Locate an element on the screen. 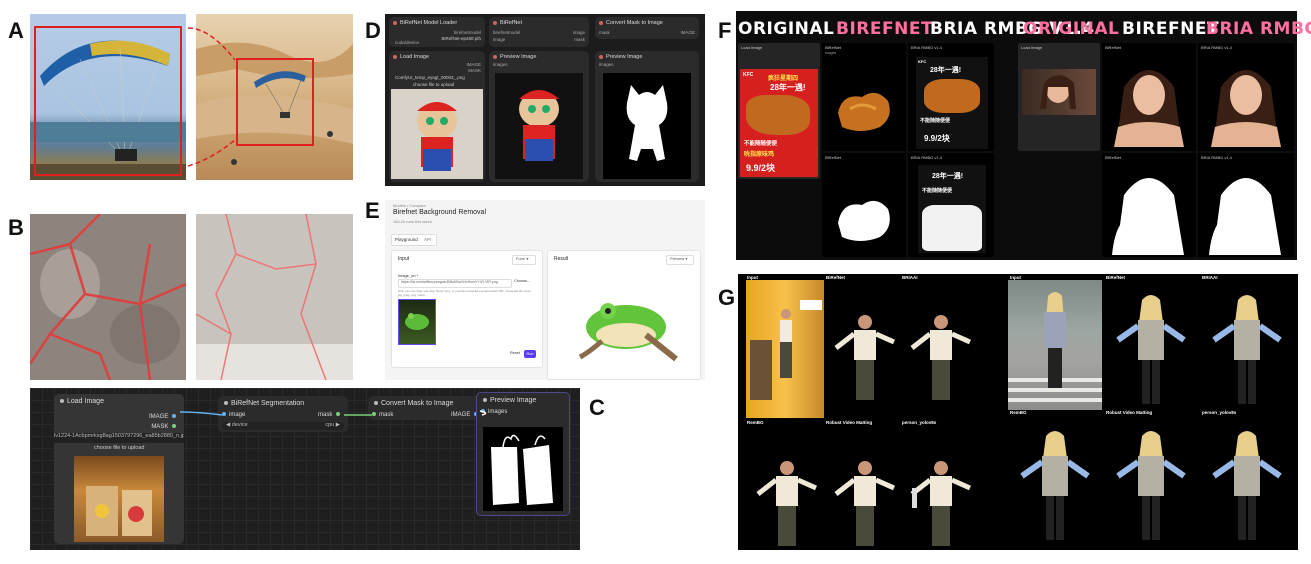  cracked-wall-photo is located at coordinates (274, 297).